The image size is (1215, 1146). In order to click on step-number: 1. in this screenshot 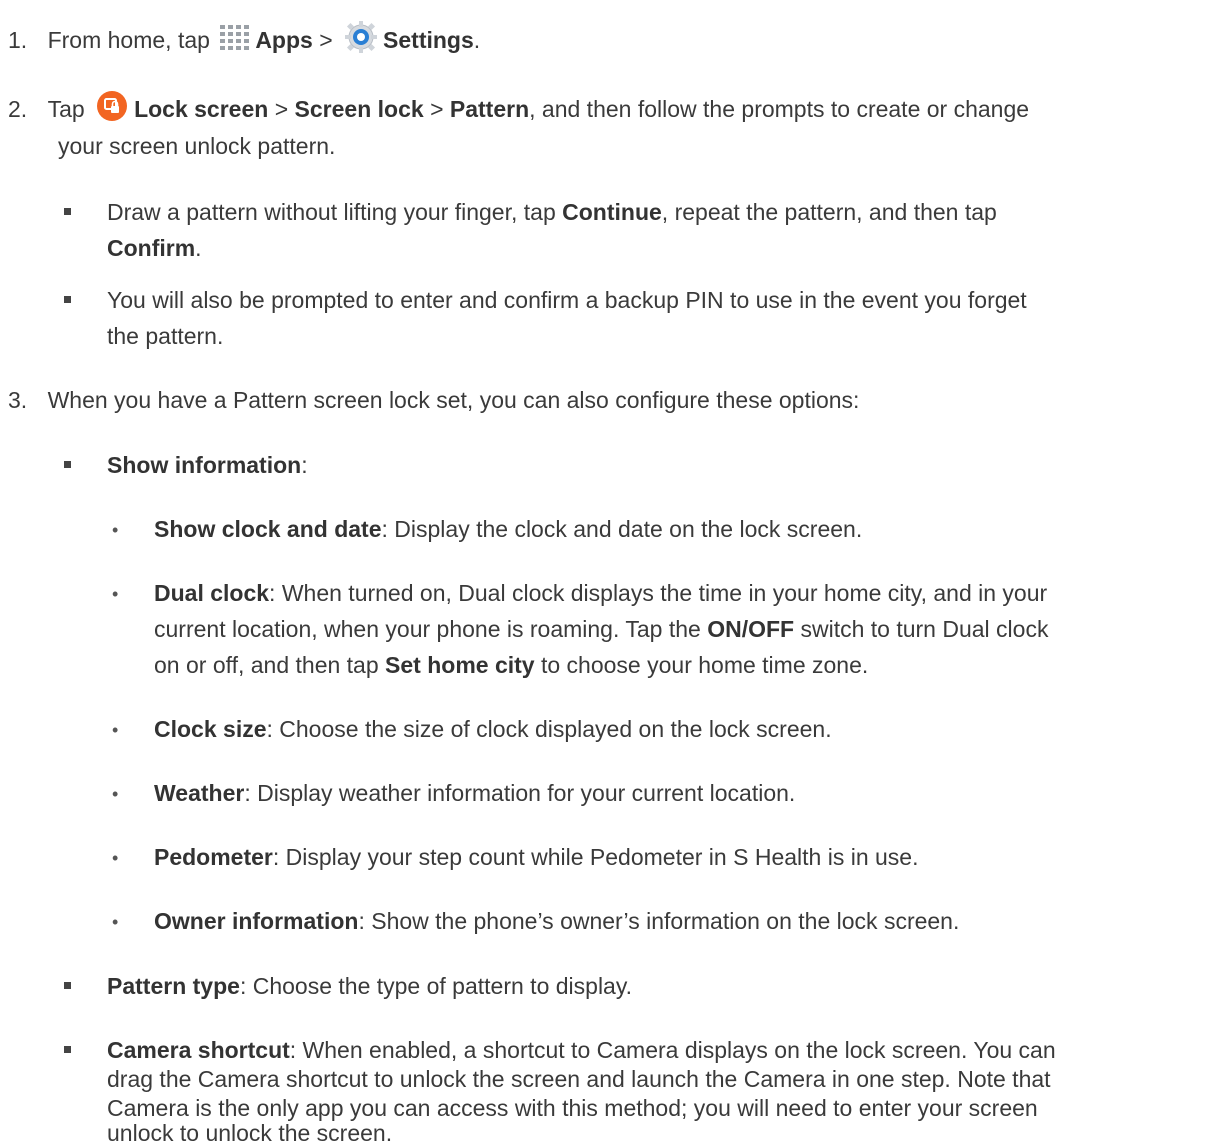, I will do `click(18, 40)`.